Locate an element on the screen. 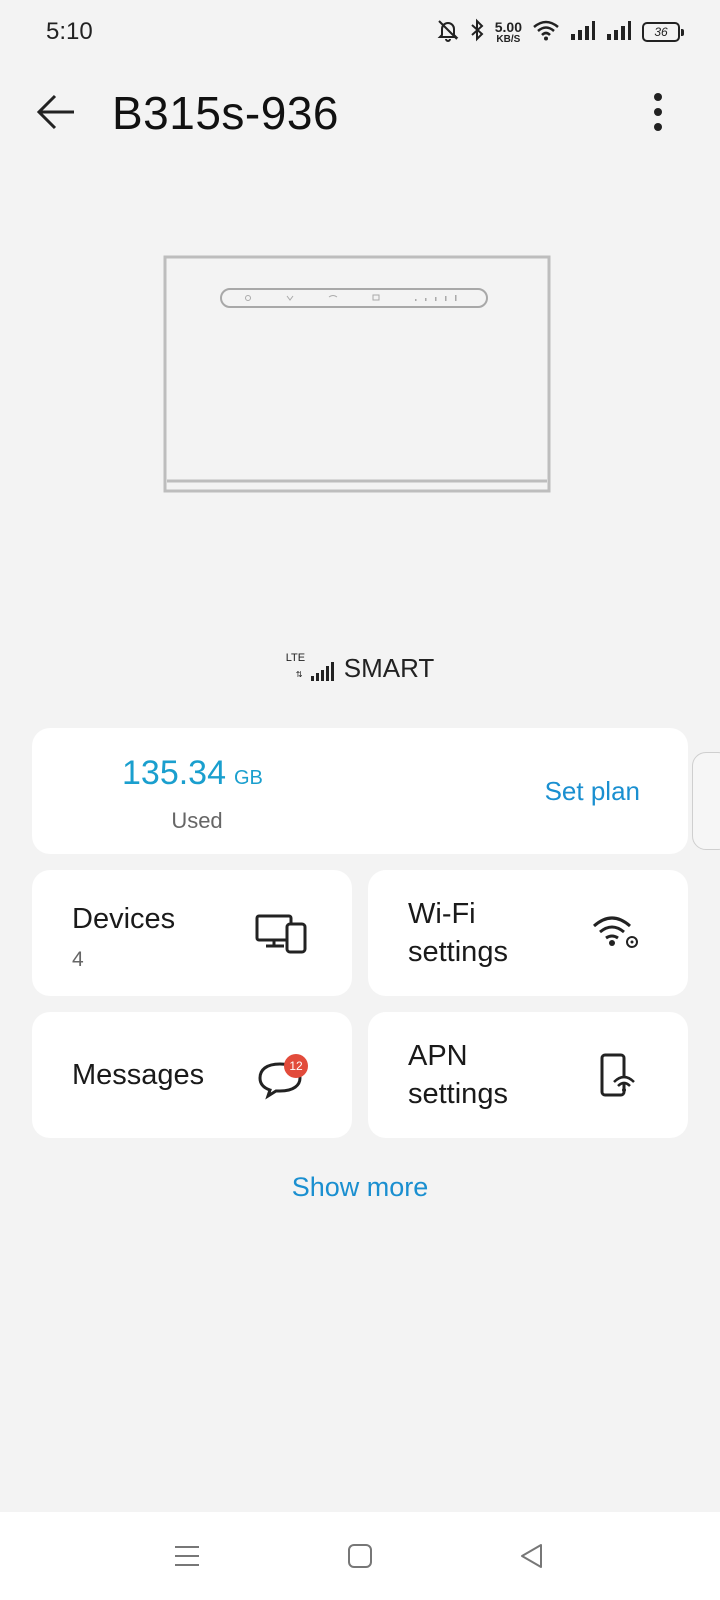  wifi-settings-icon is located at coordinates (618, 934).